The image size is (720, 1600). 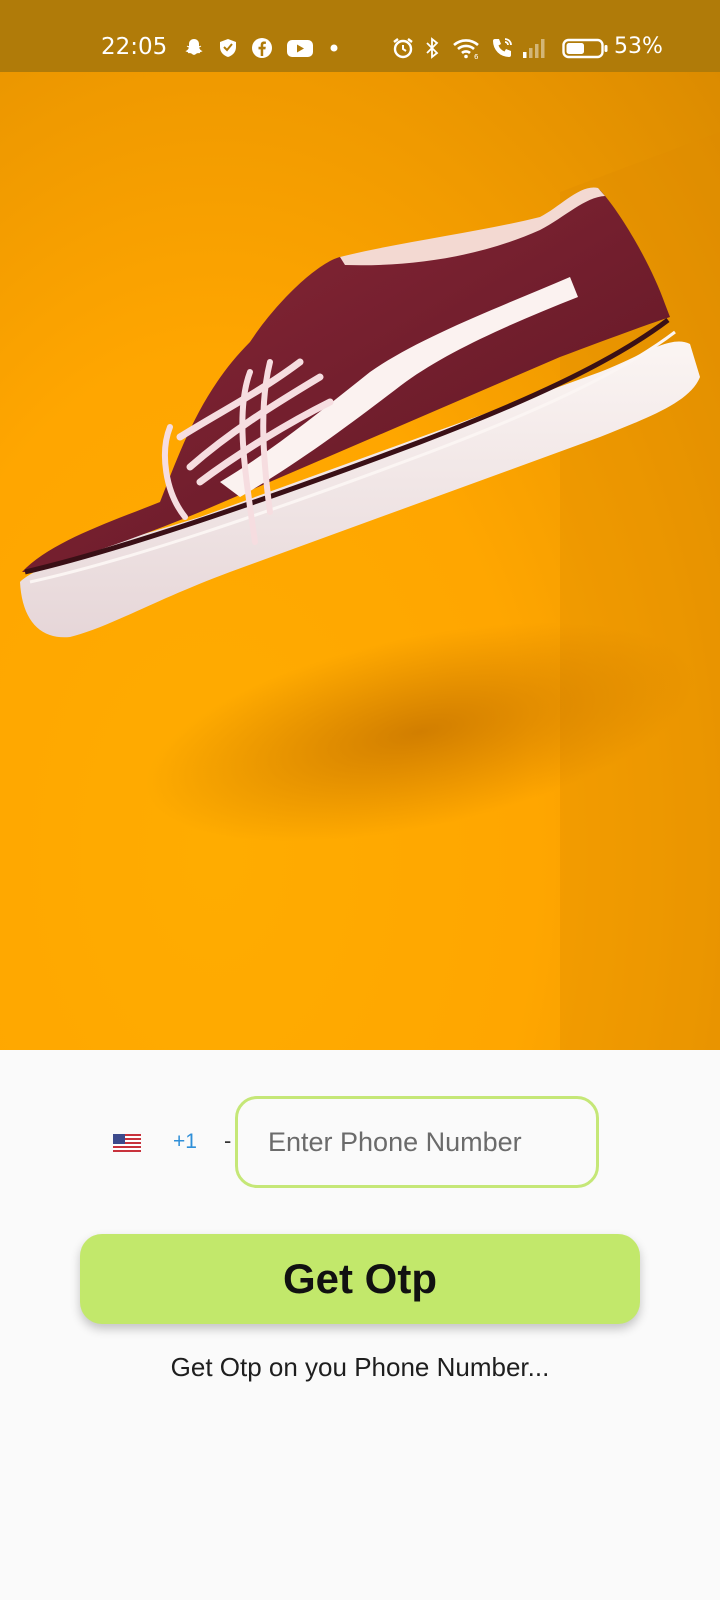 I want to click on battery-percent: 53%, so click(x=638, y=46).